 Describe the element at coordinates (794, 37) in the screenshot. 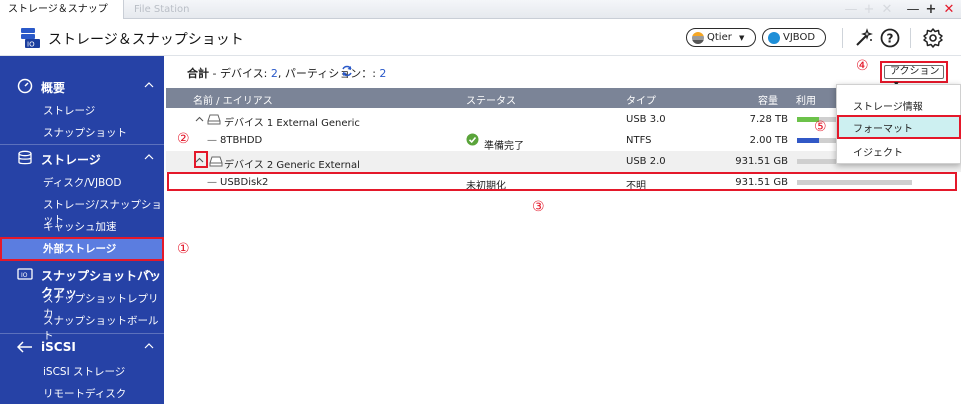

I see `vjbod-button: VJBOD` at that location.